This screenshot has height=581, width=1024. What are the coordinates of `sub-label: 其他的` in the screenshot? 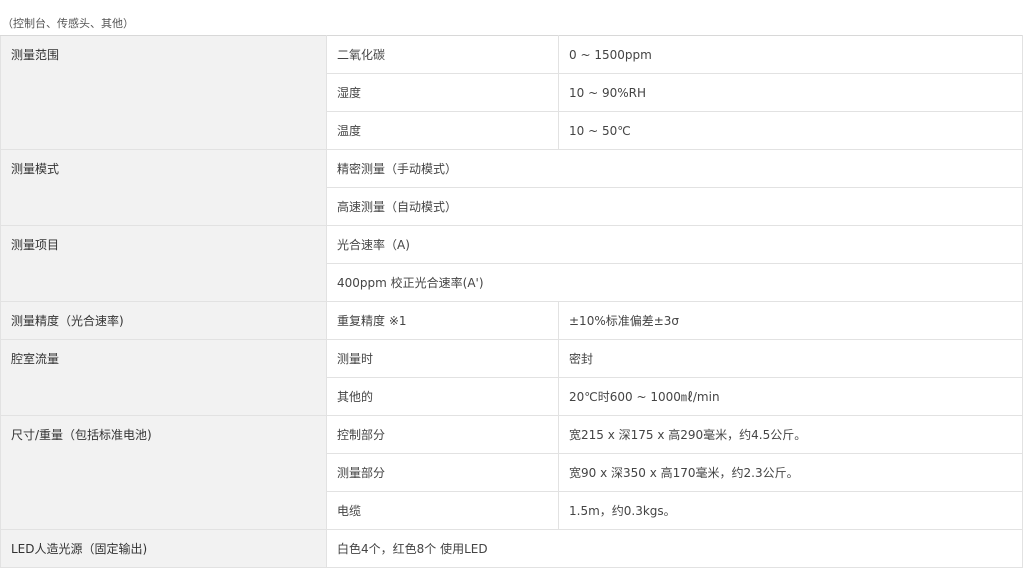 It's located at (442, 396).